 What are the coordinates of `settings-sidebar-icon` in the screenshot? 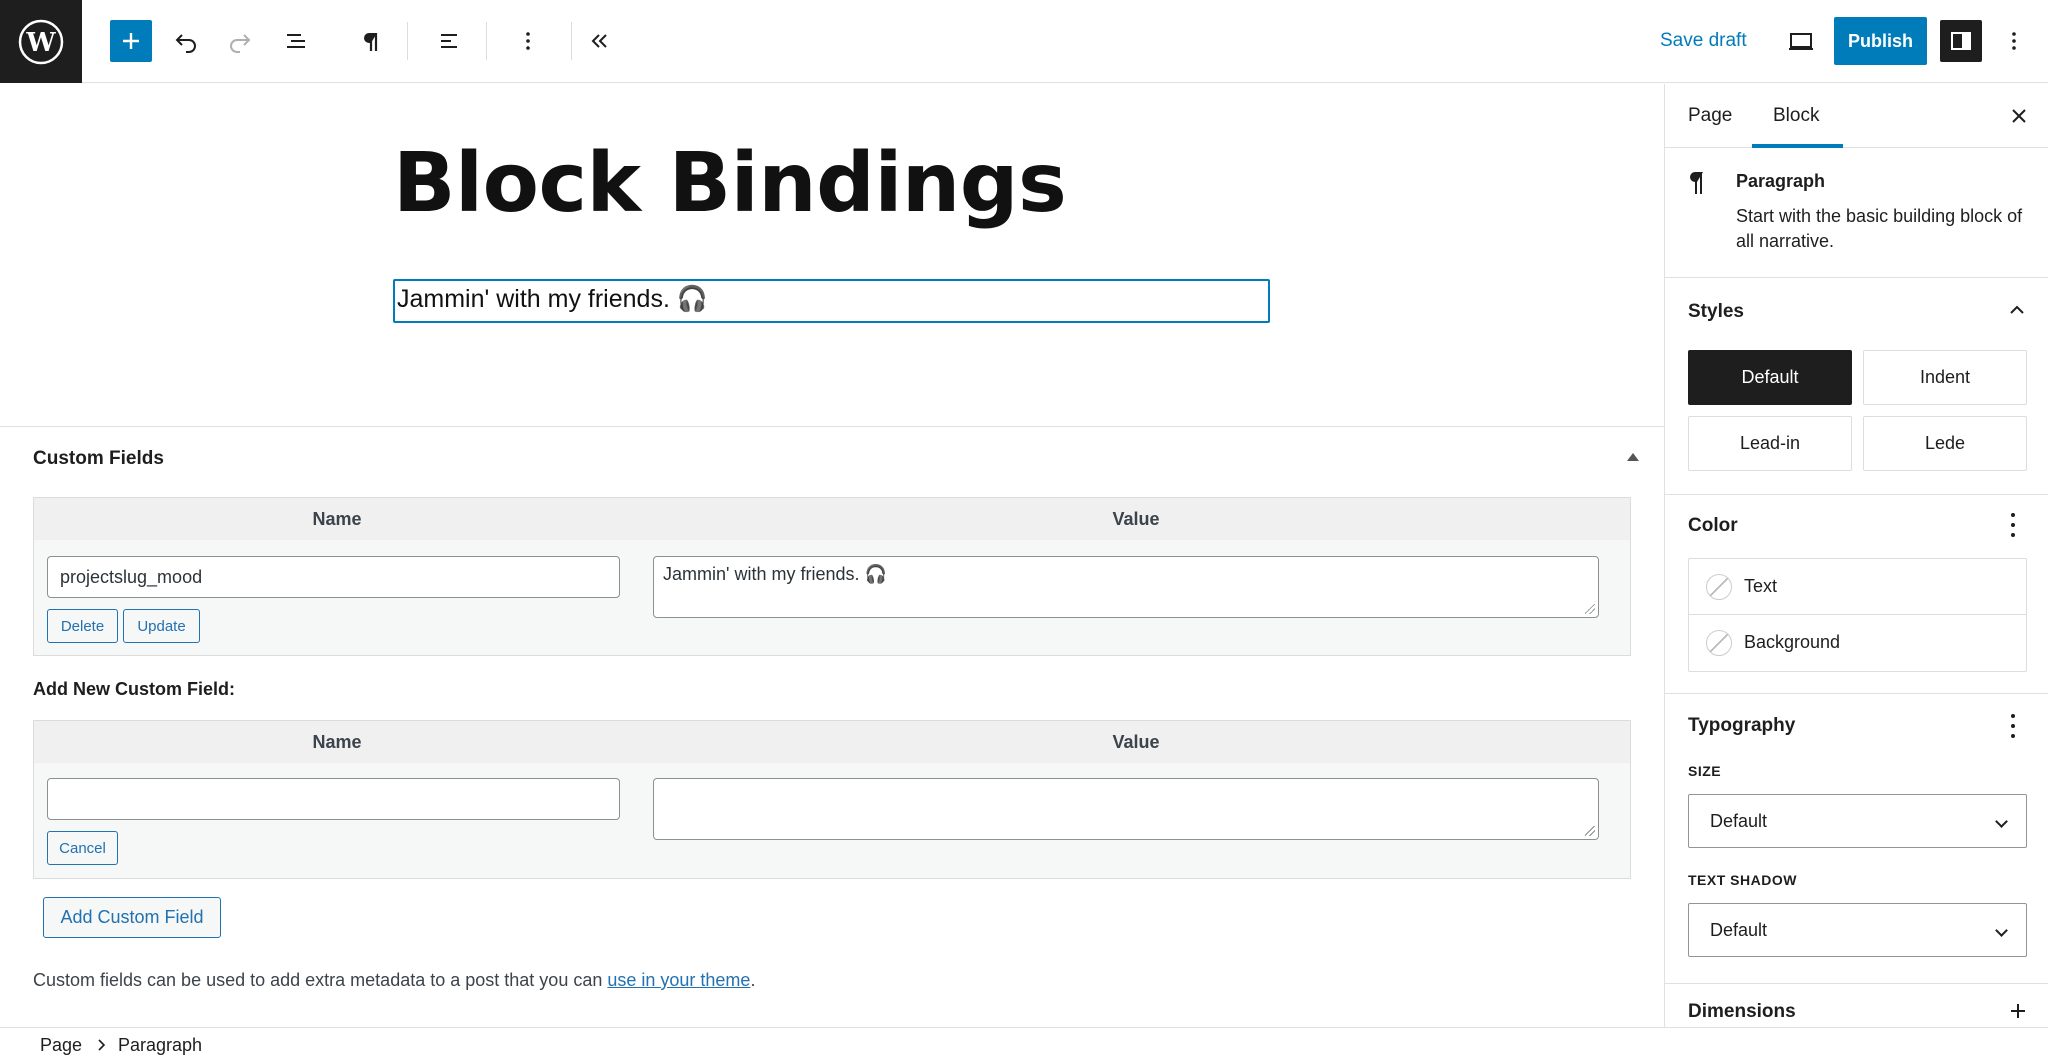 It's located at (1961, 41).